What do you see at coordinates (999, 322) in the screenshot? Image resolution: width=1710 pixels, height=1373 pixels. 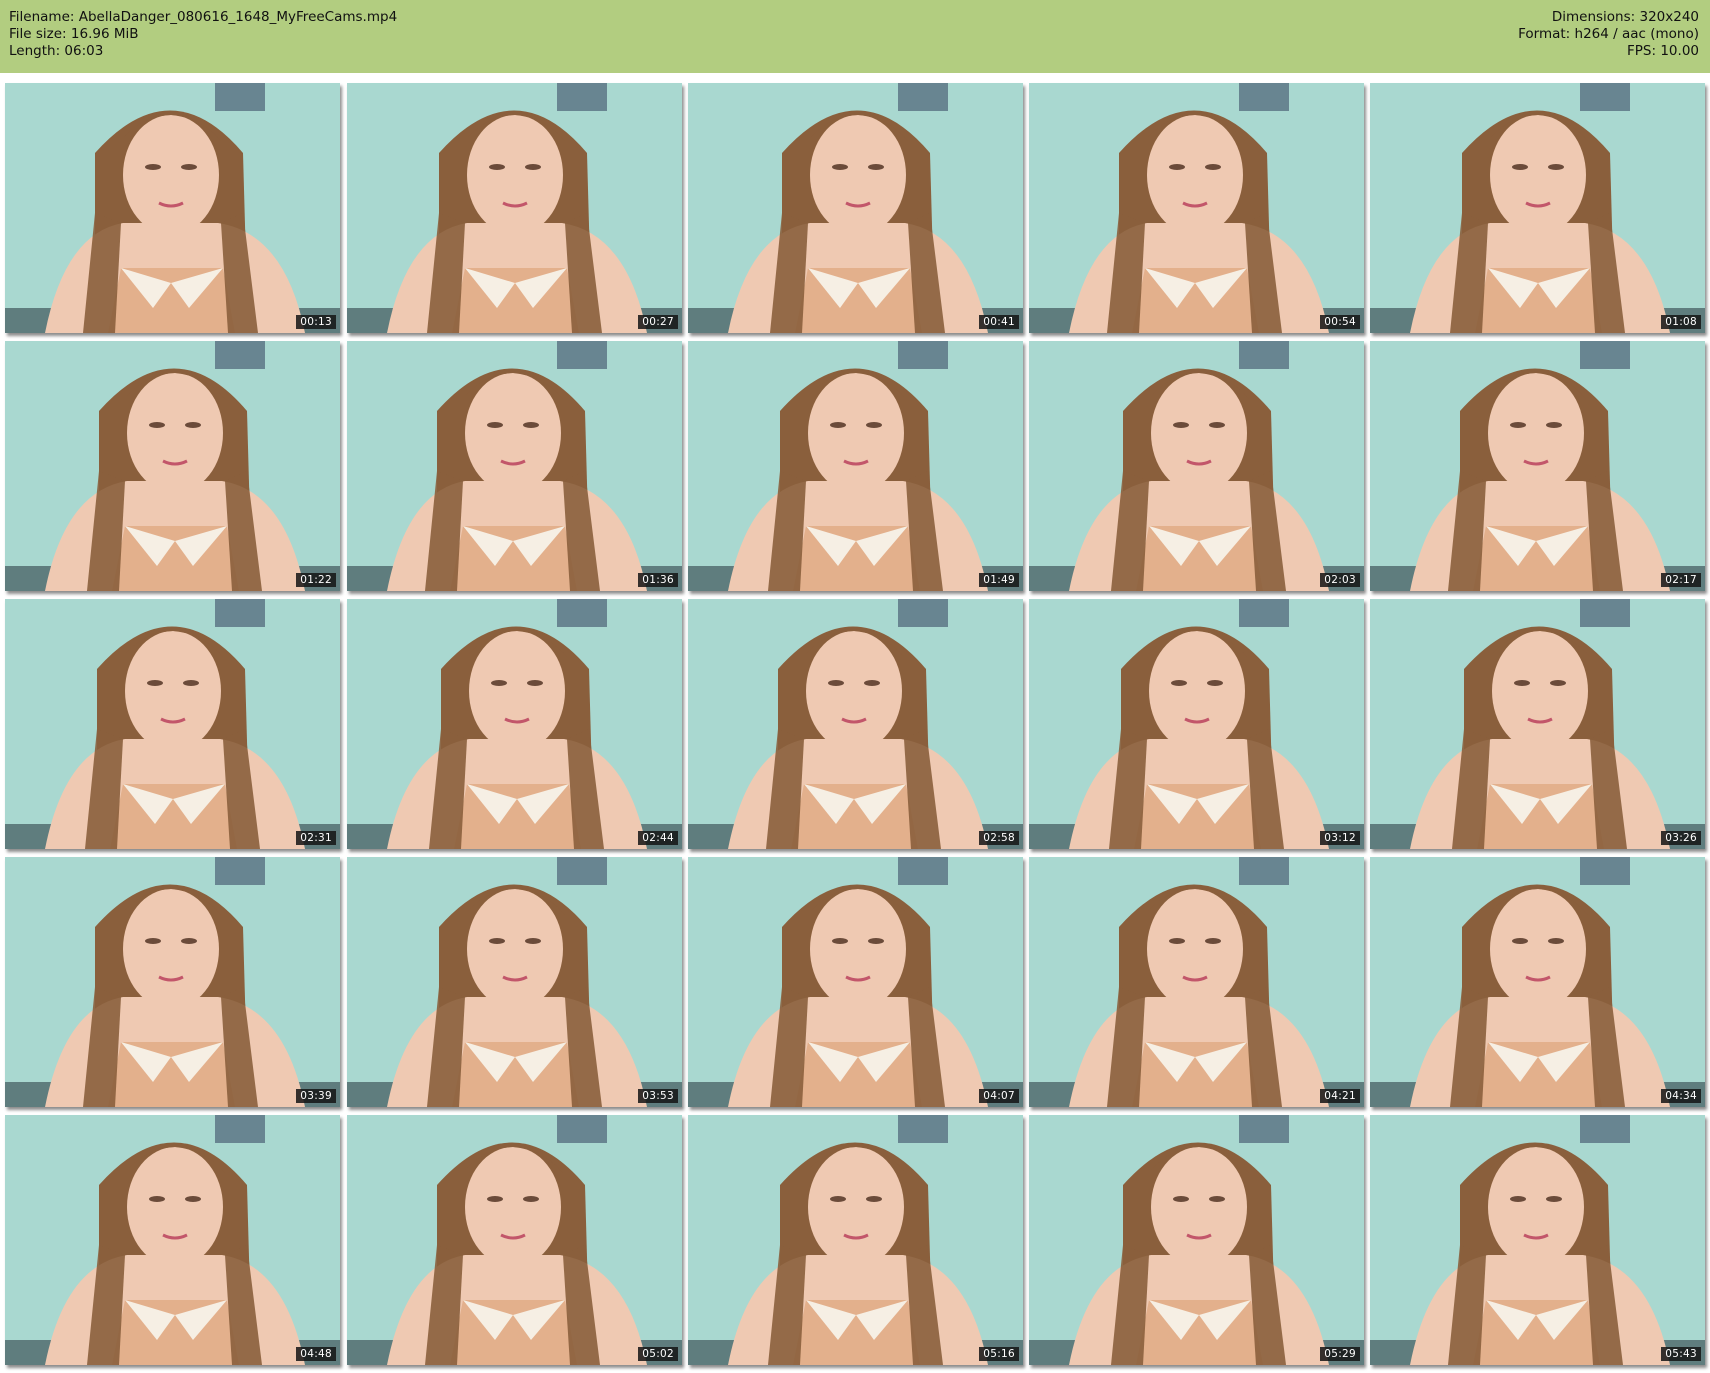 I see `frame-timestamp: 00:41` at bounding box center [999, 322].